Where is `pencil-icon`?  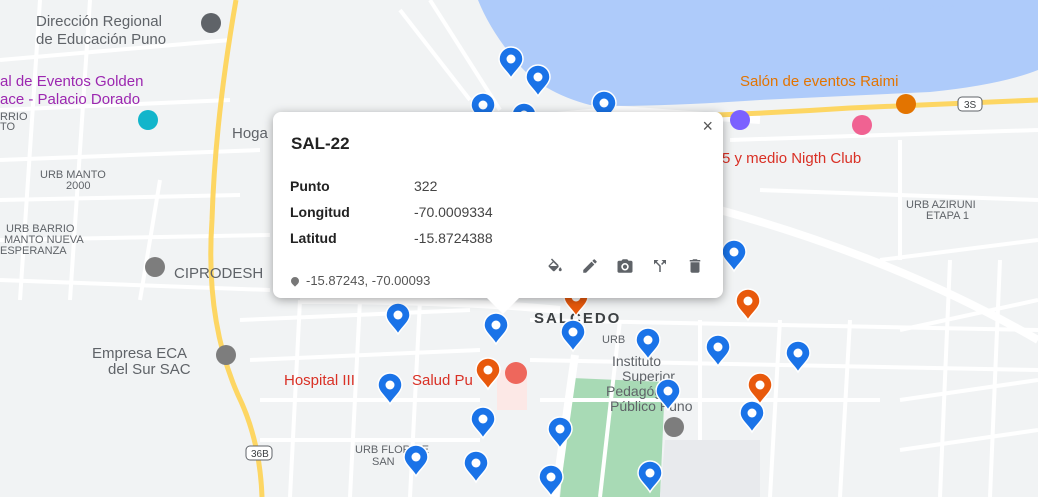 pencil-icon is located at coordinates (590, 266).